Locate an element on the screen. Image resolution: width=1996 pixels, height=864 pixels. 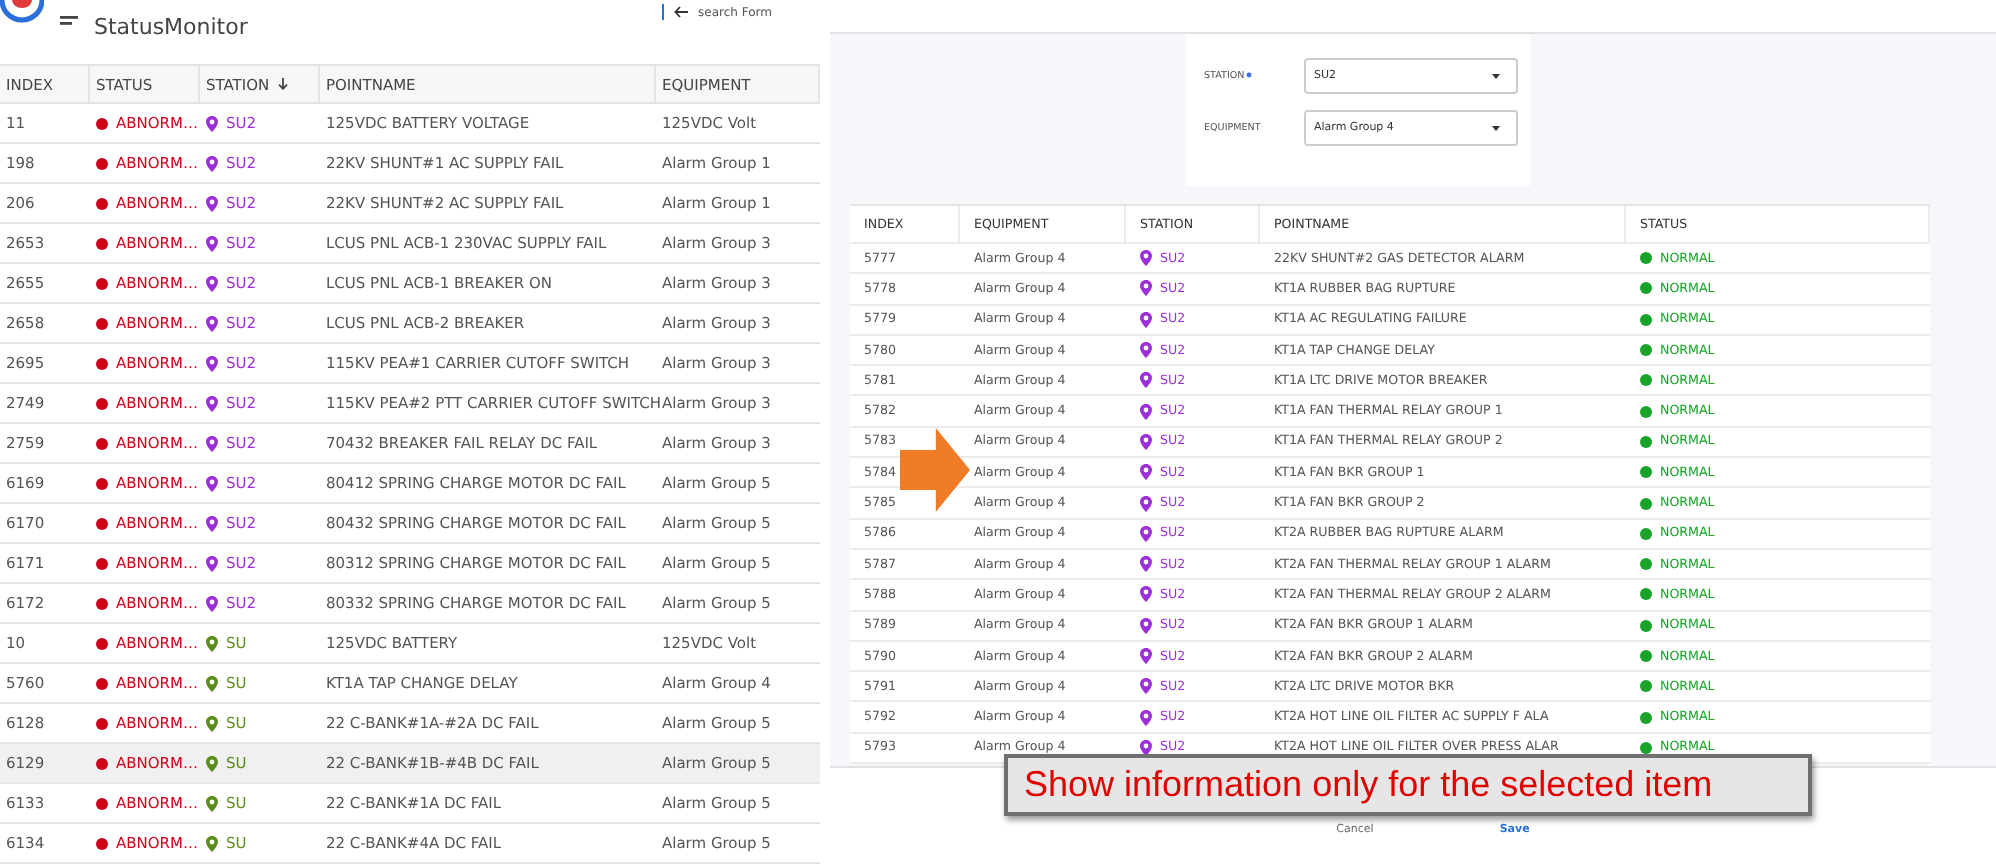
back-arrow-icon is located at coordinates (681, 12).